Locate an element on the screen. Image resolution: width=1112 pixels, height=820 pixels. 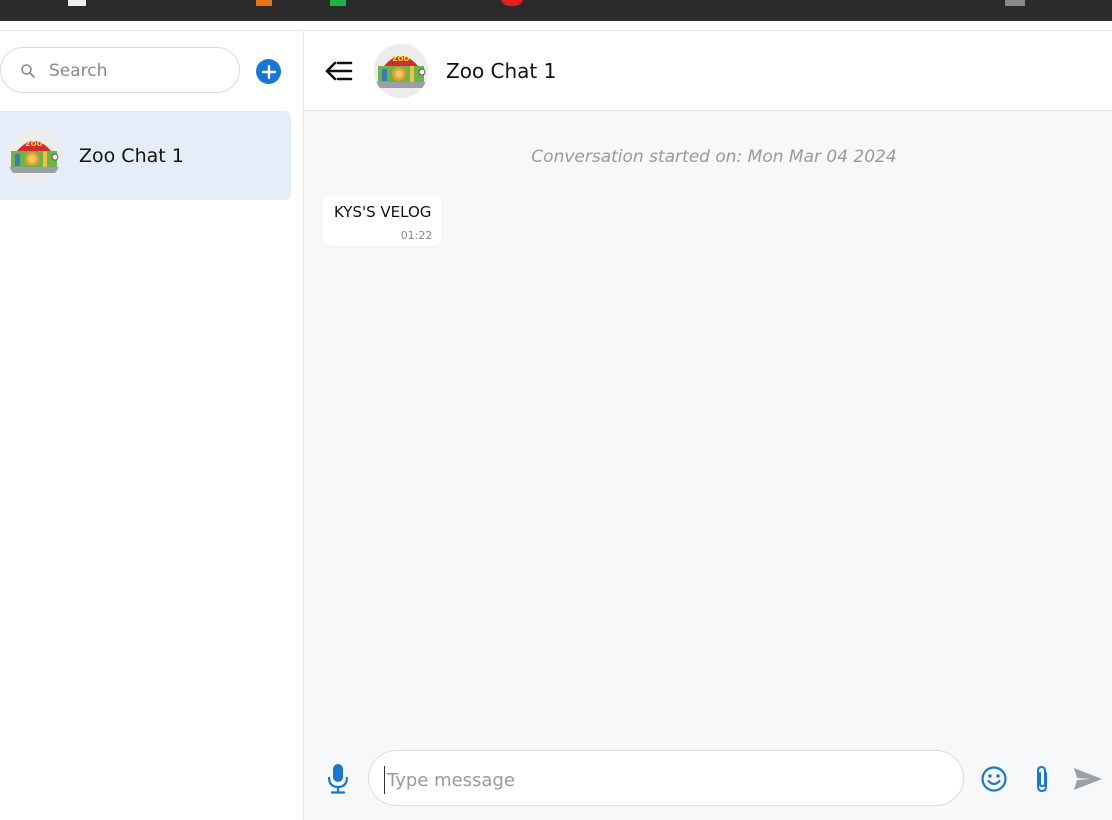
message-composer is located at coordinates (708, 778).